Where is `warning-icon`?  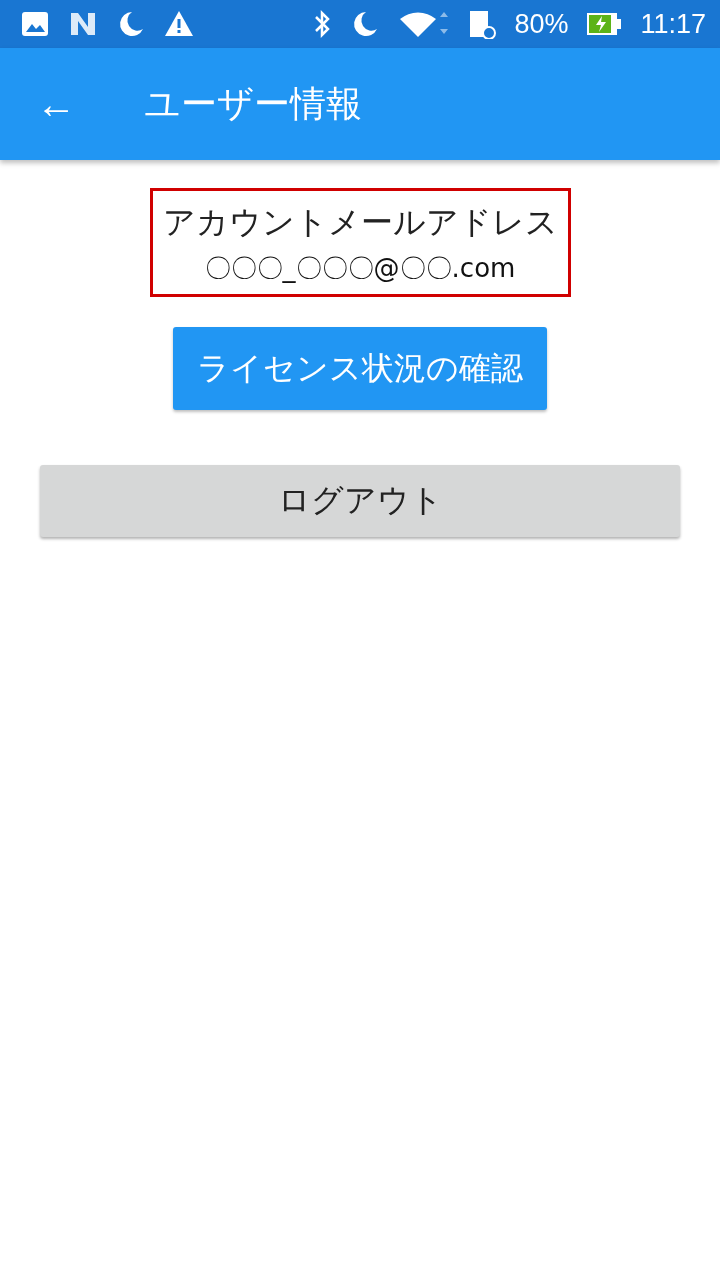 warning-icon is located at coordinates (179, 24).